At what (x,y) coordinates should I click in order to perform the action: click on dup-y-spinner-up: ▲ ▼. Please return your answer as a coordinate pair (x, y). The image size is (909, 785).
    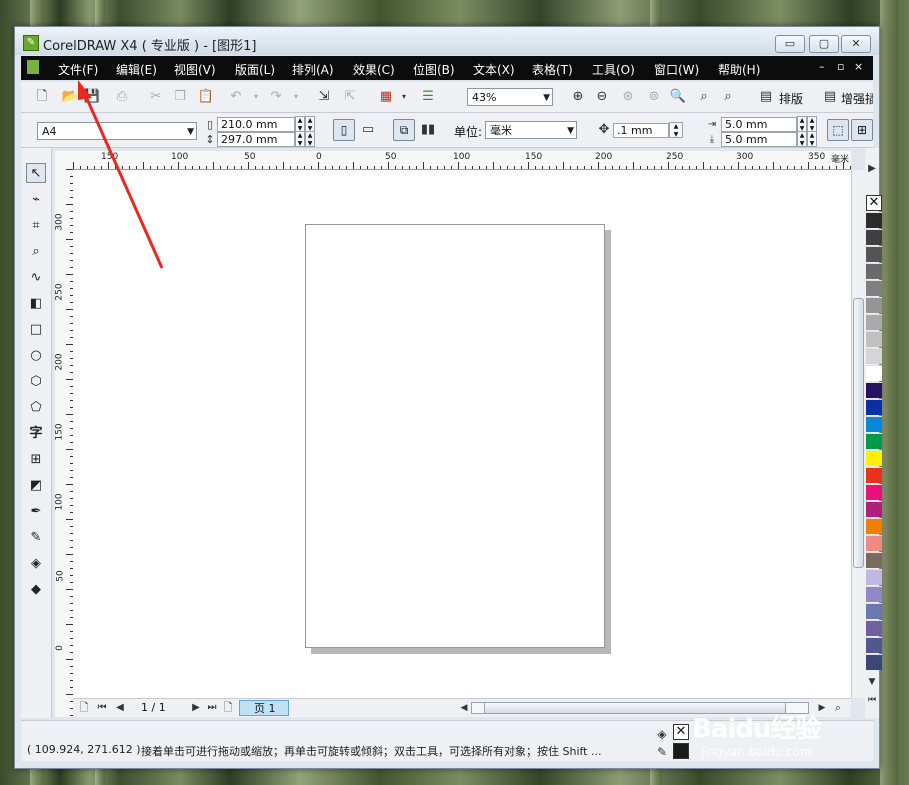
    Looking at the image, I should click on (802, 139).